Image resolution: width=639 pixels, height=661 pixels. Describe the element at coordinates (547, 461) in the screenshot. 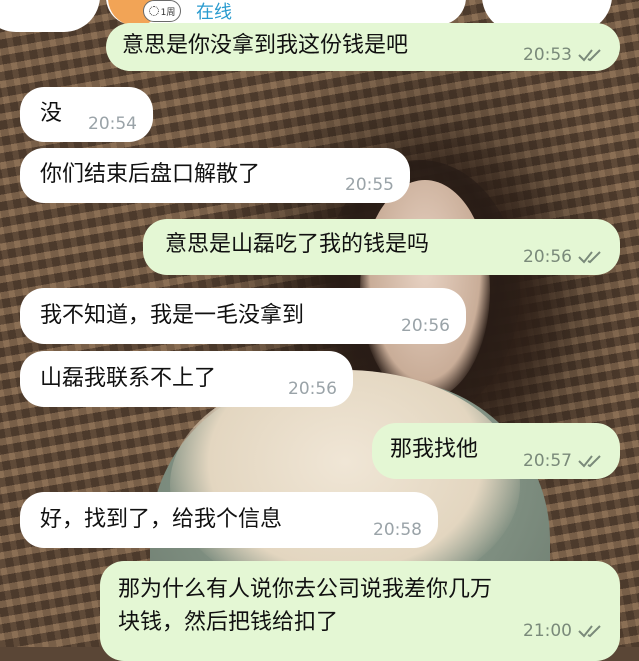

I see `message-time: 20:57` at that location.